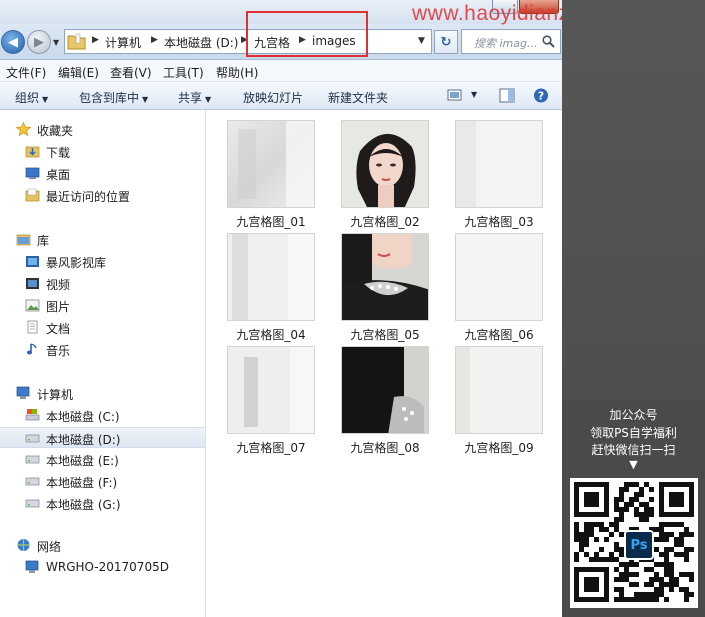 The width and height of the screenshot is (705, 617). What do you see at coordinates (88, 197) in the screenshot?
I see `nav-item-label: 最近访问的位置` at bounding box center [88, 197].